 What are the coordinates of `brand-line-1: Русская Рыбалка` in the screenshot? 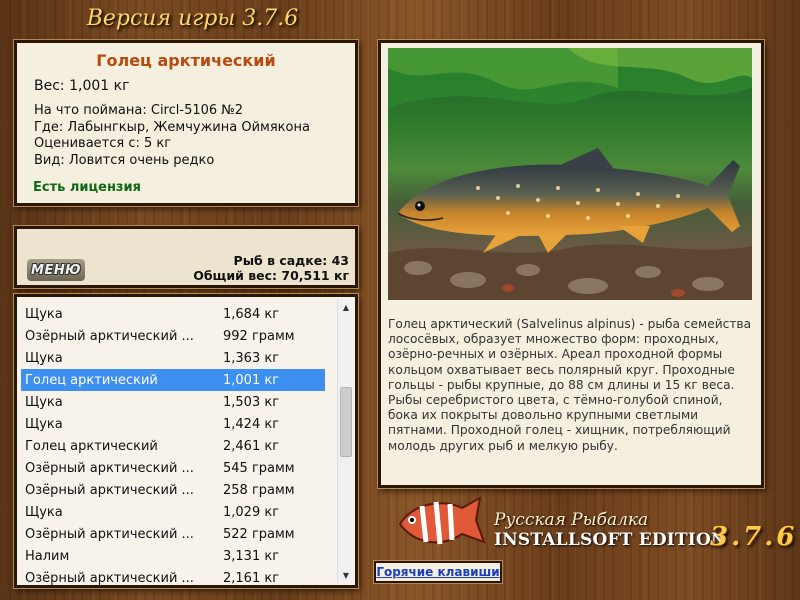 It's located at (571, 520).